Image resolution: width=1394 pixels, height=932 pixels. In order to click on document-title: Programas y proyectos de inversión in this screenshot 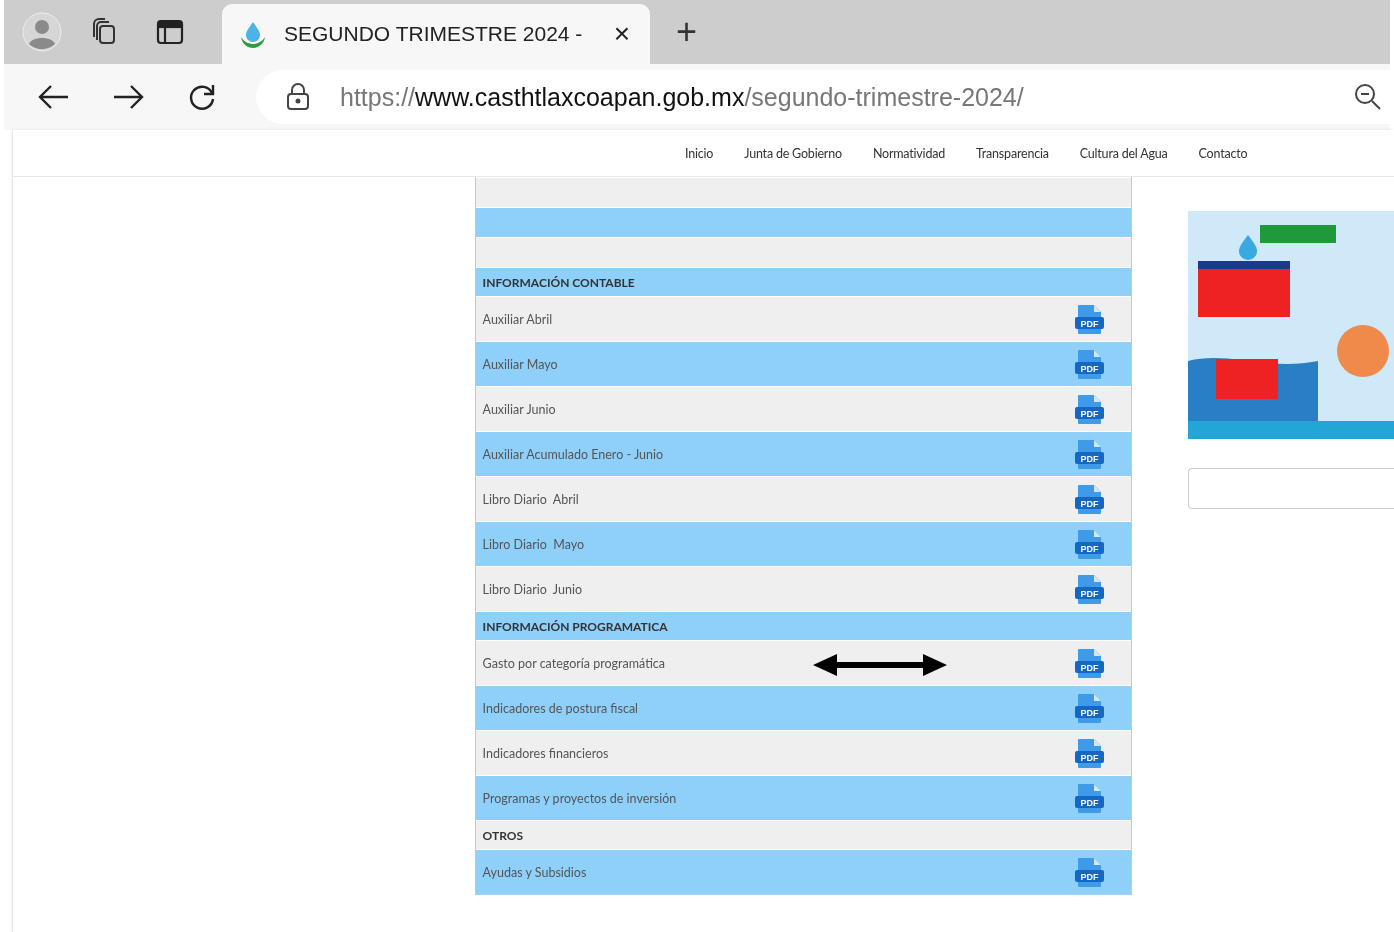, I will do `click(579, 798)`.